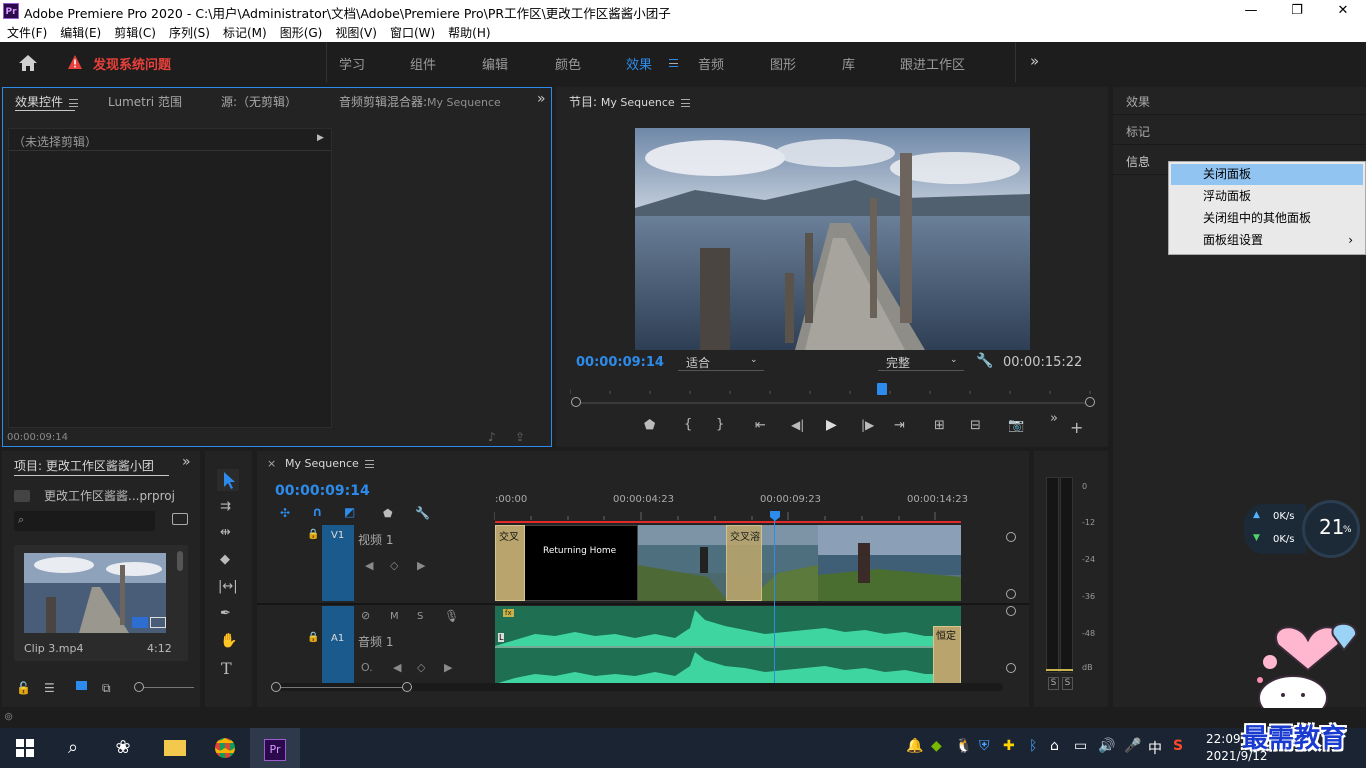 This screenshot has height=768, width=1366. What do you see at coordinates (101, 603) in the screenshot?
I see `clip-thumbnail-card: Clip 3.mp4 4:12` at bounding box center [101, 603].